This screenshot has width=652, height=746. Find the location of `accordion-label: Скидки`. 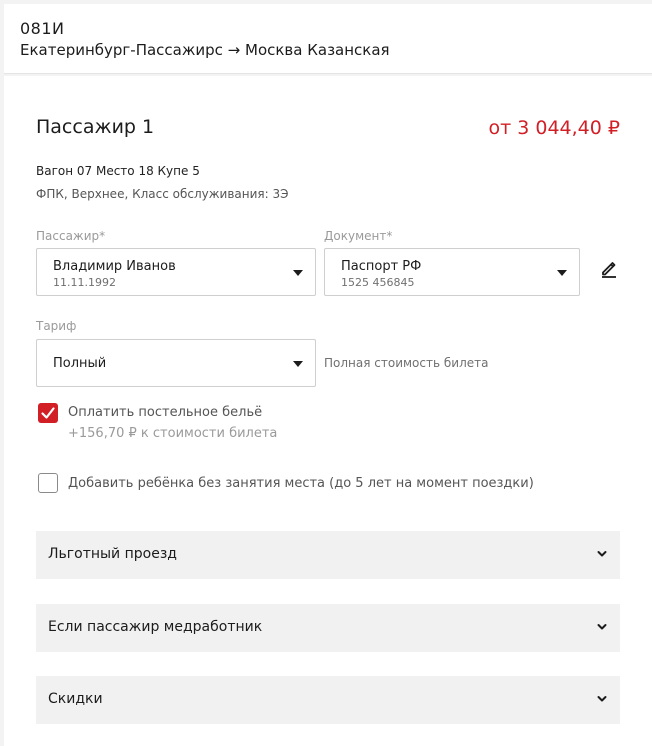

accordion-label: Скидки is located at coordinates (75, 699).